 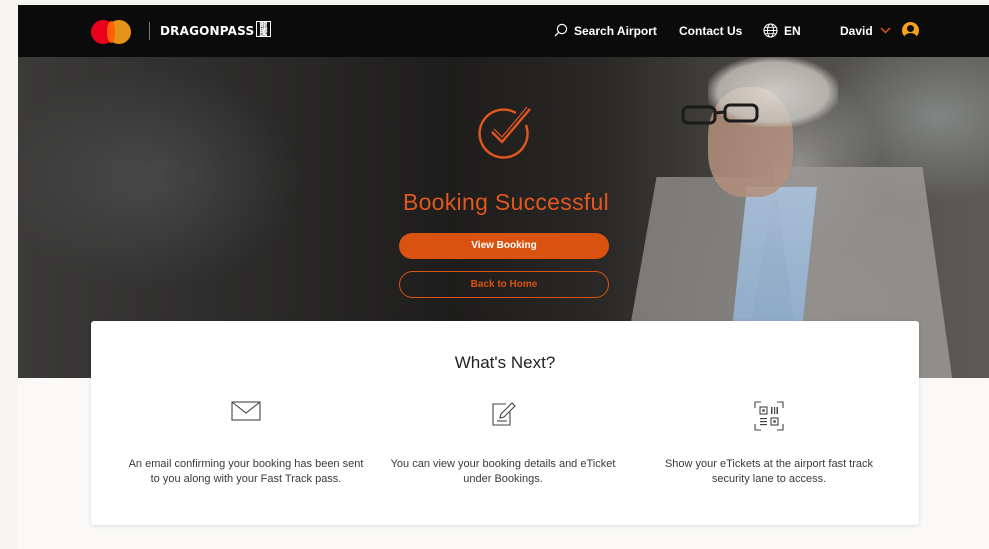 I want to click on back-to-home-button: Back to Home, so click(x=504, y=284).